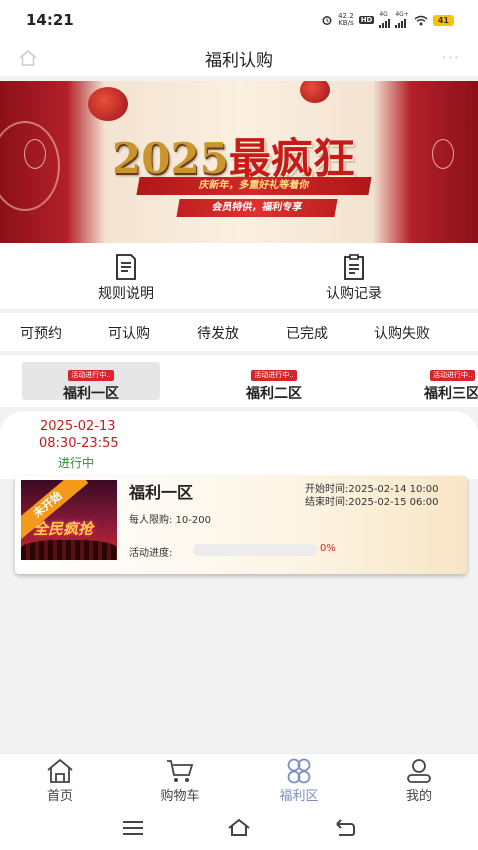 This screenshot has width=478, height=850. Describe the element at coordinates (299, 771) in the screenshot. I see `clover-icon` at that location.